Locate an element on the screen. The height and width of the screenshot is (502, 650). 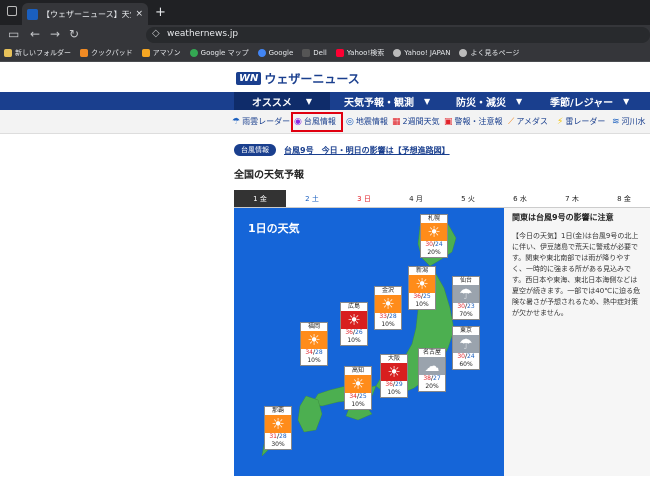
city-card-sendai: 仙台 ☂ 30/23 70% is located at coordinates (466, 298).